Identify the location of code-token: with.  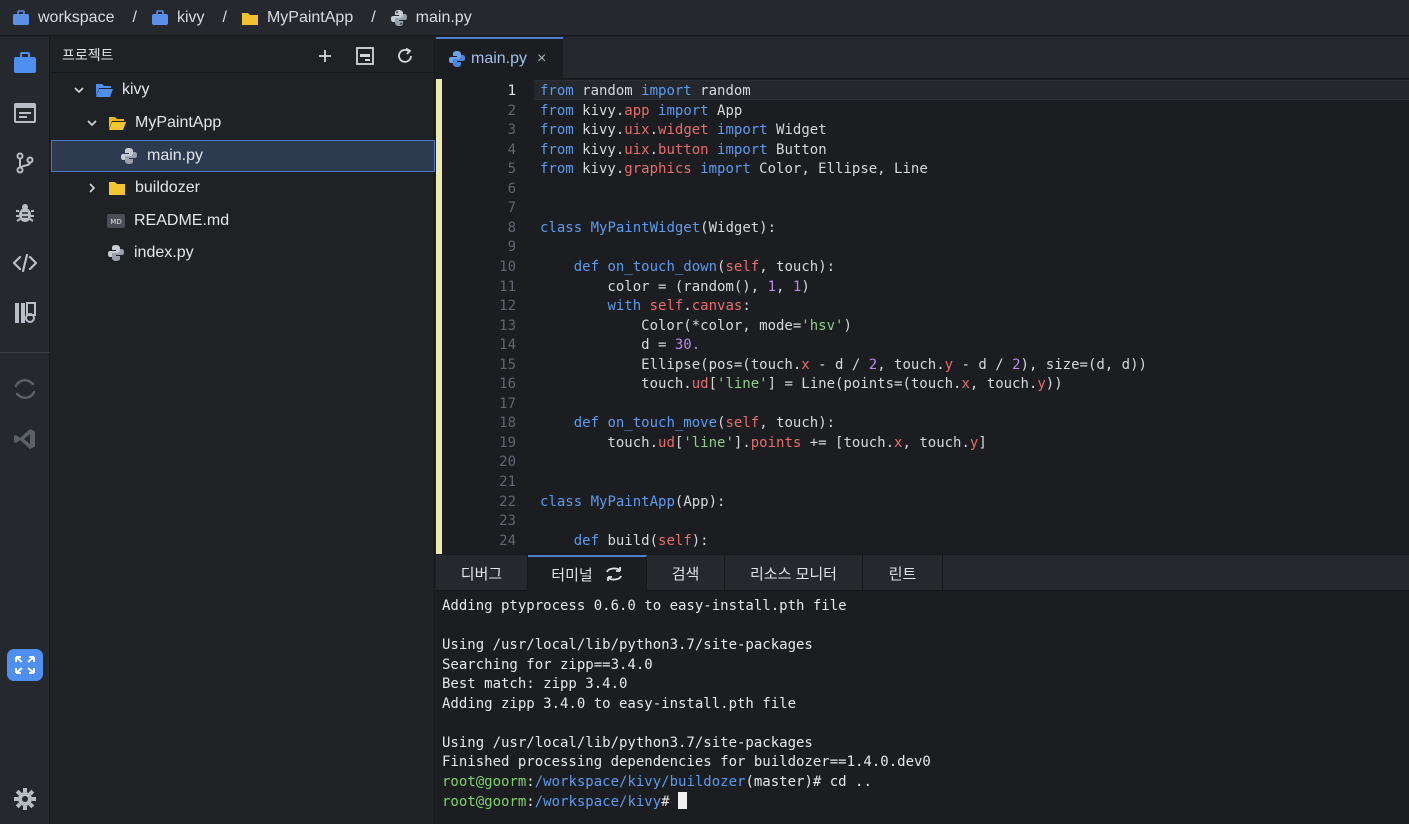
(624, 306).